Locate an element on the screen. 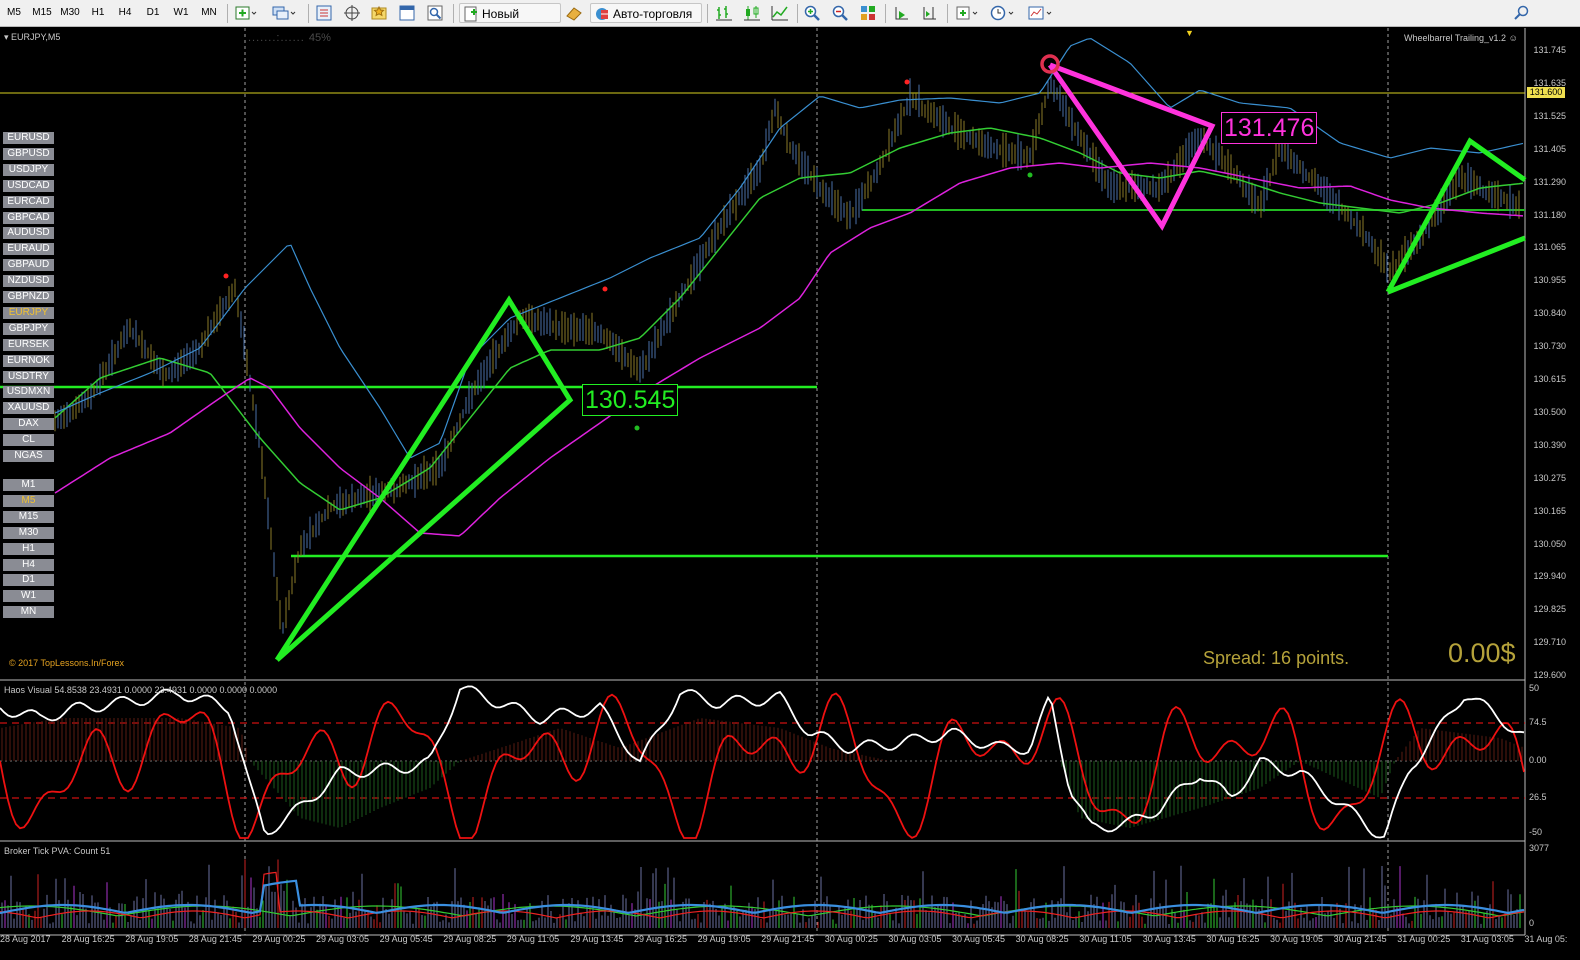 The width and height of the screenshot is (1580, 960). current-price-marker: 131.600 is located at coordinates (1546, 92).